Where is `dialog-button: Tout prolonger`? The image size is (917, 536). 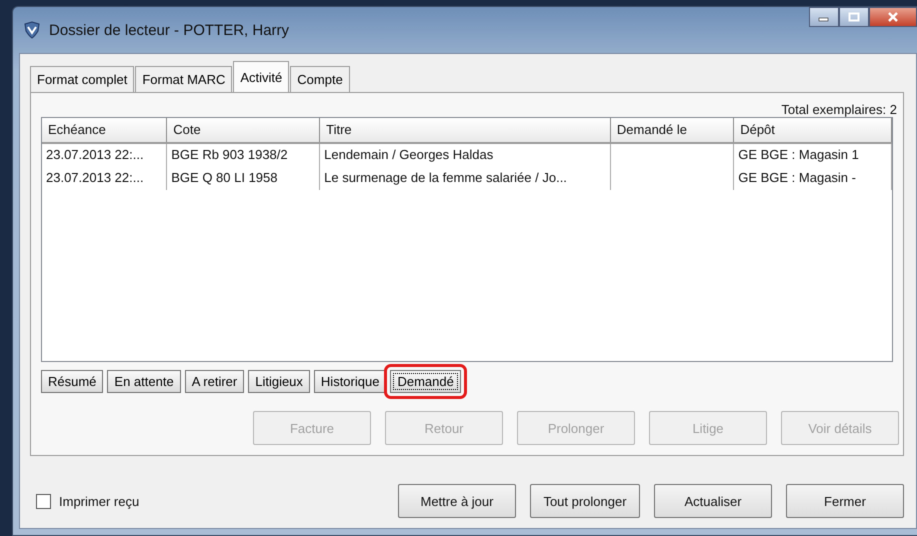 dialog-button: Tout prolonger is located at coordinates (585, 501).